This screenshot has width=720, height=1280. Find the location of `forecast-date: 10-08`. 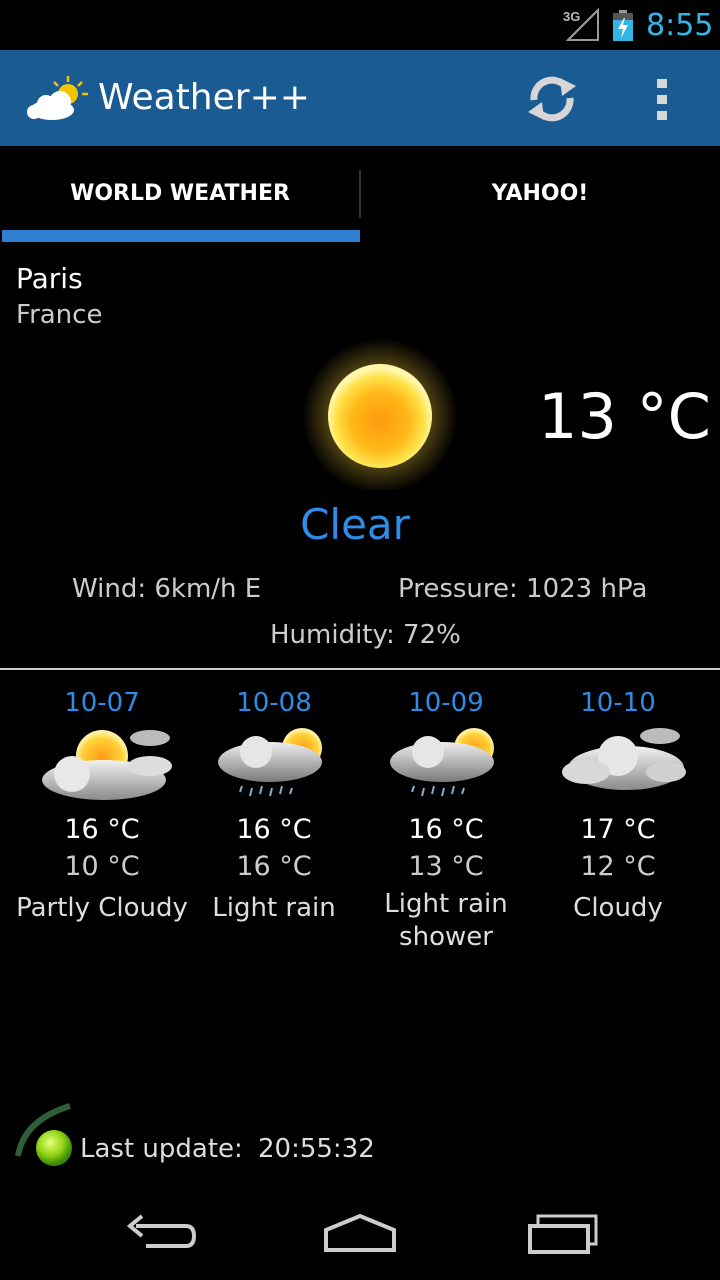

forecast-date: 10-08 is located at coordinates (274, 703).